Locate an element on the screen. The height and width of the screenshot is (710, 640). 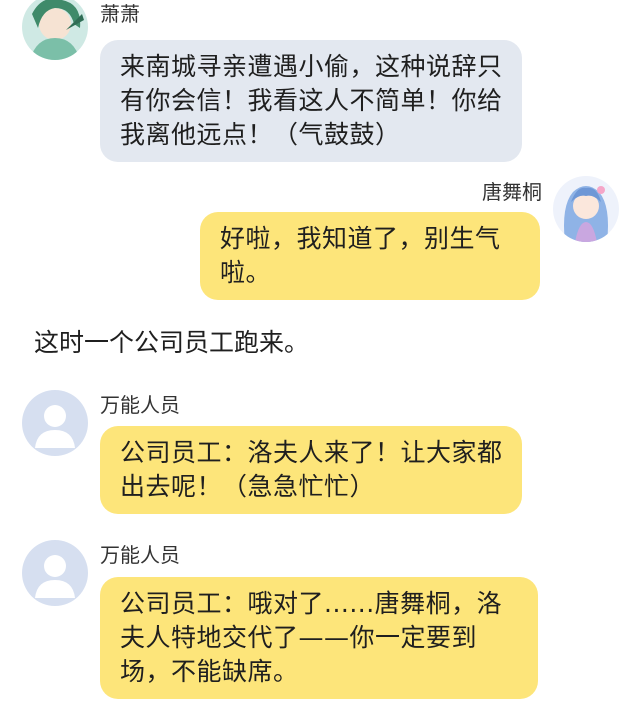
avatar-xiaoxiao is located at coordinates (55, 30).